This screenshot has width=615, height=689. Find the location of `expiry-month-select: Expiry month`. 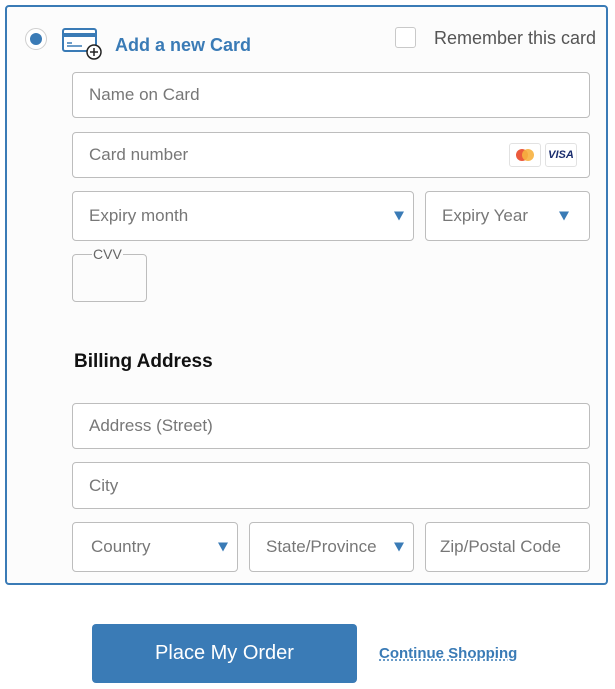

expiry-month-select: Expiry month is located at coordinates (243, 216).